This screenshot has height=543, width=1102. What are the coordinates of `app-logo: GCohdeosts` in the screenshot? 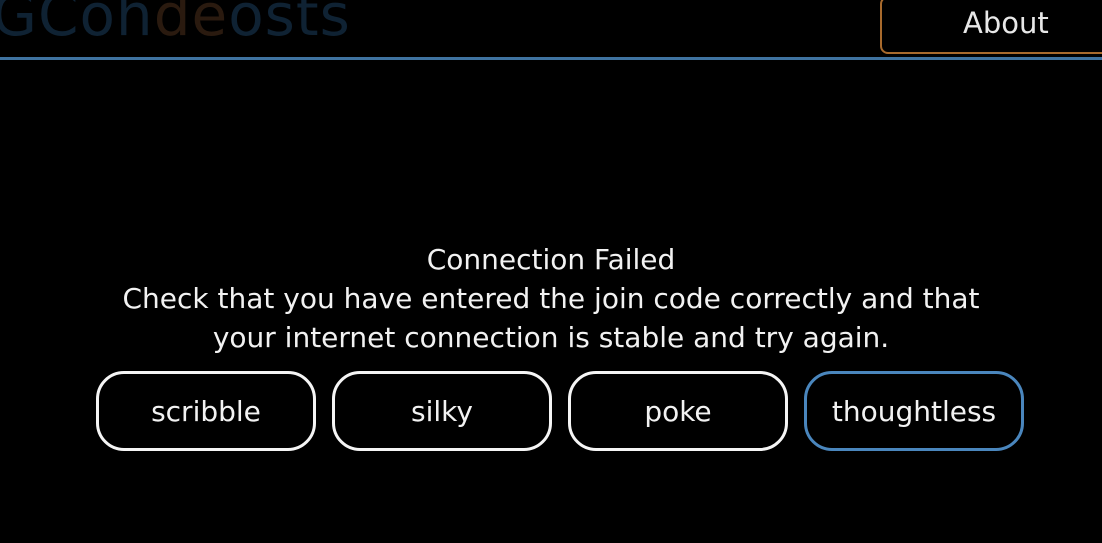 It's located at (175, 22).